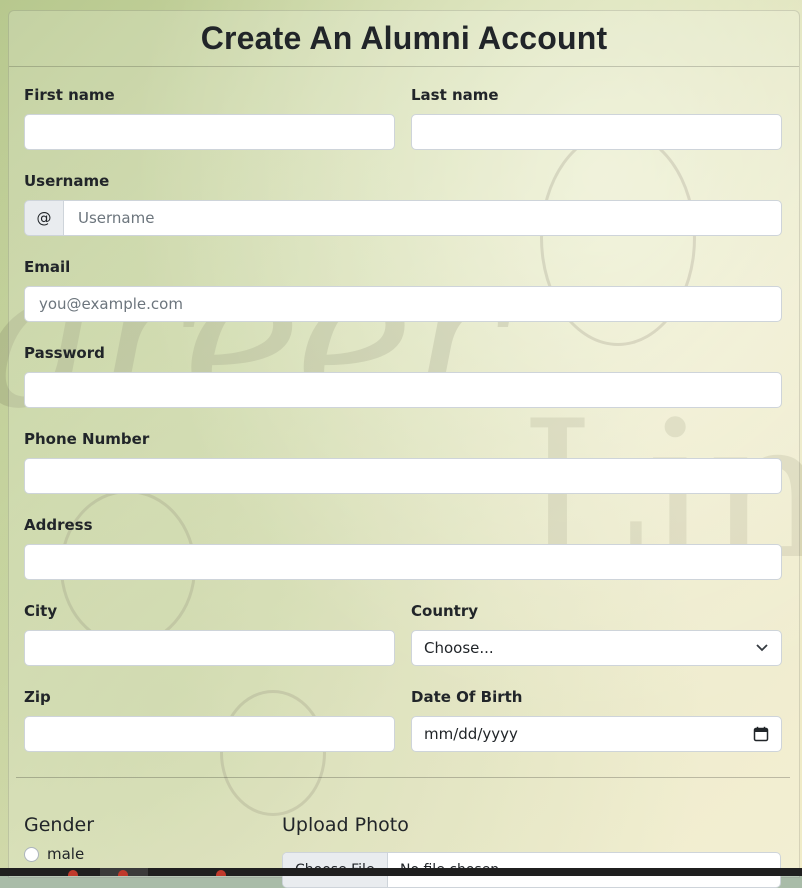  I want to click on city-field, so click(209, 648).